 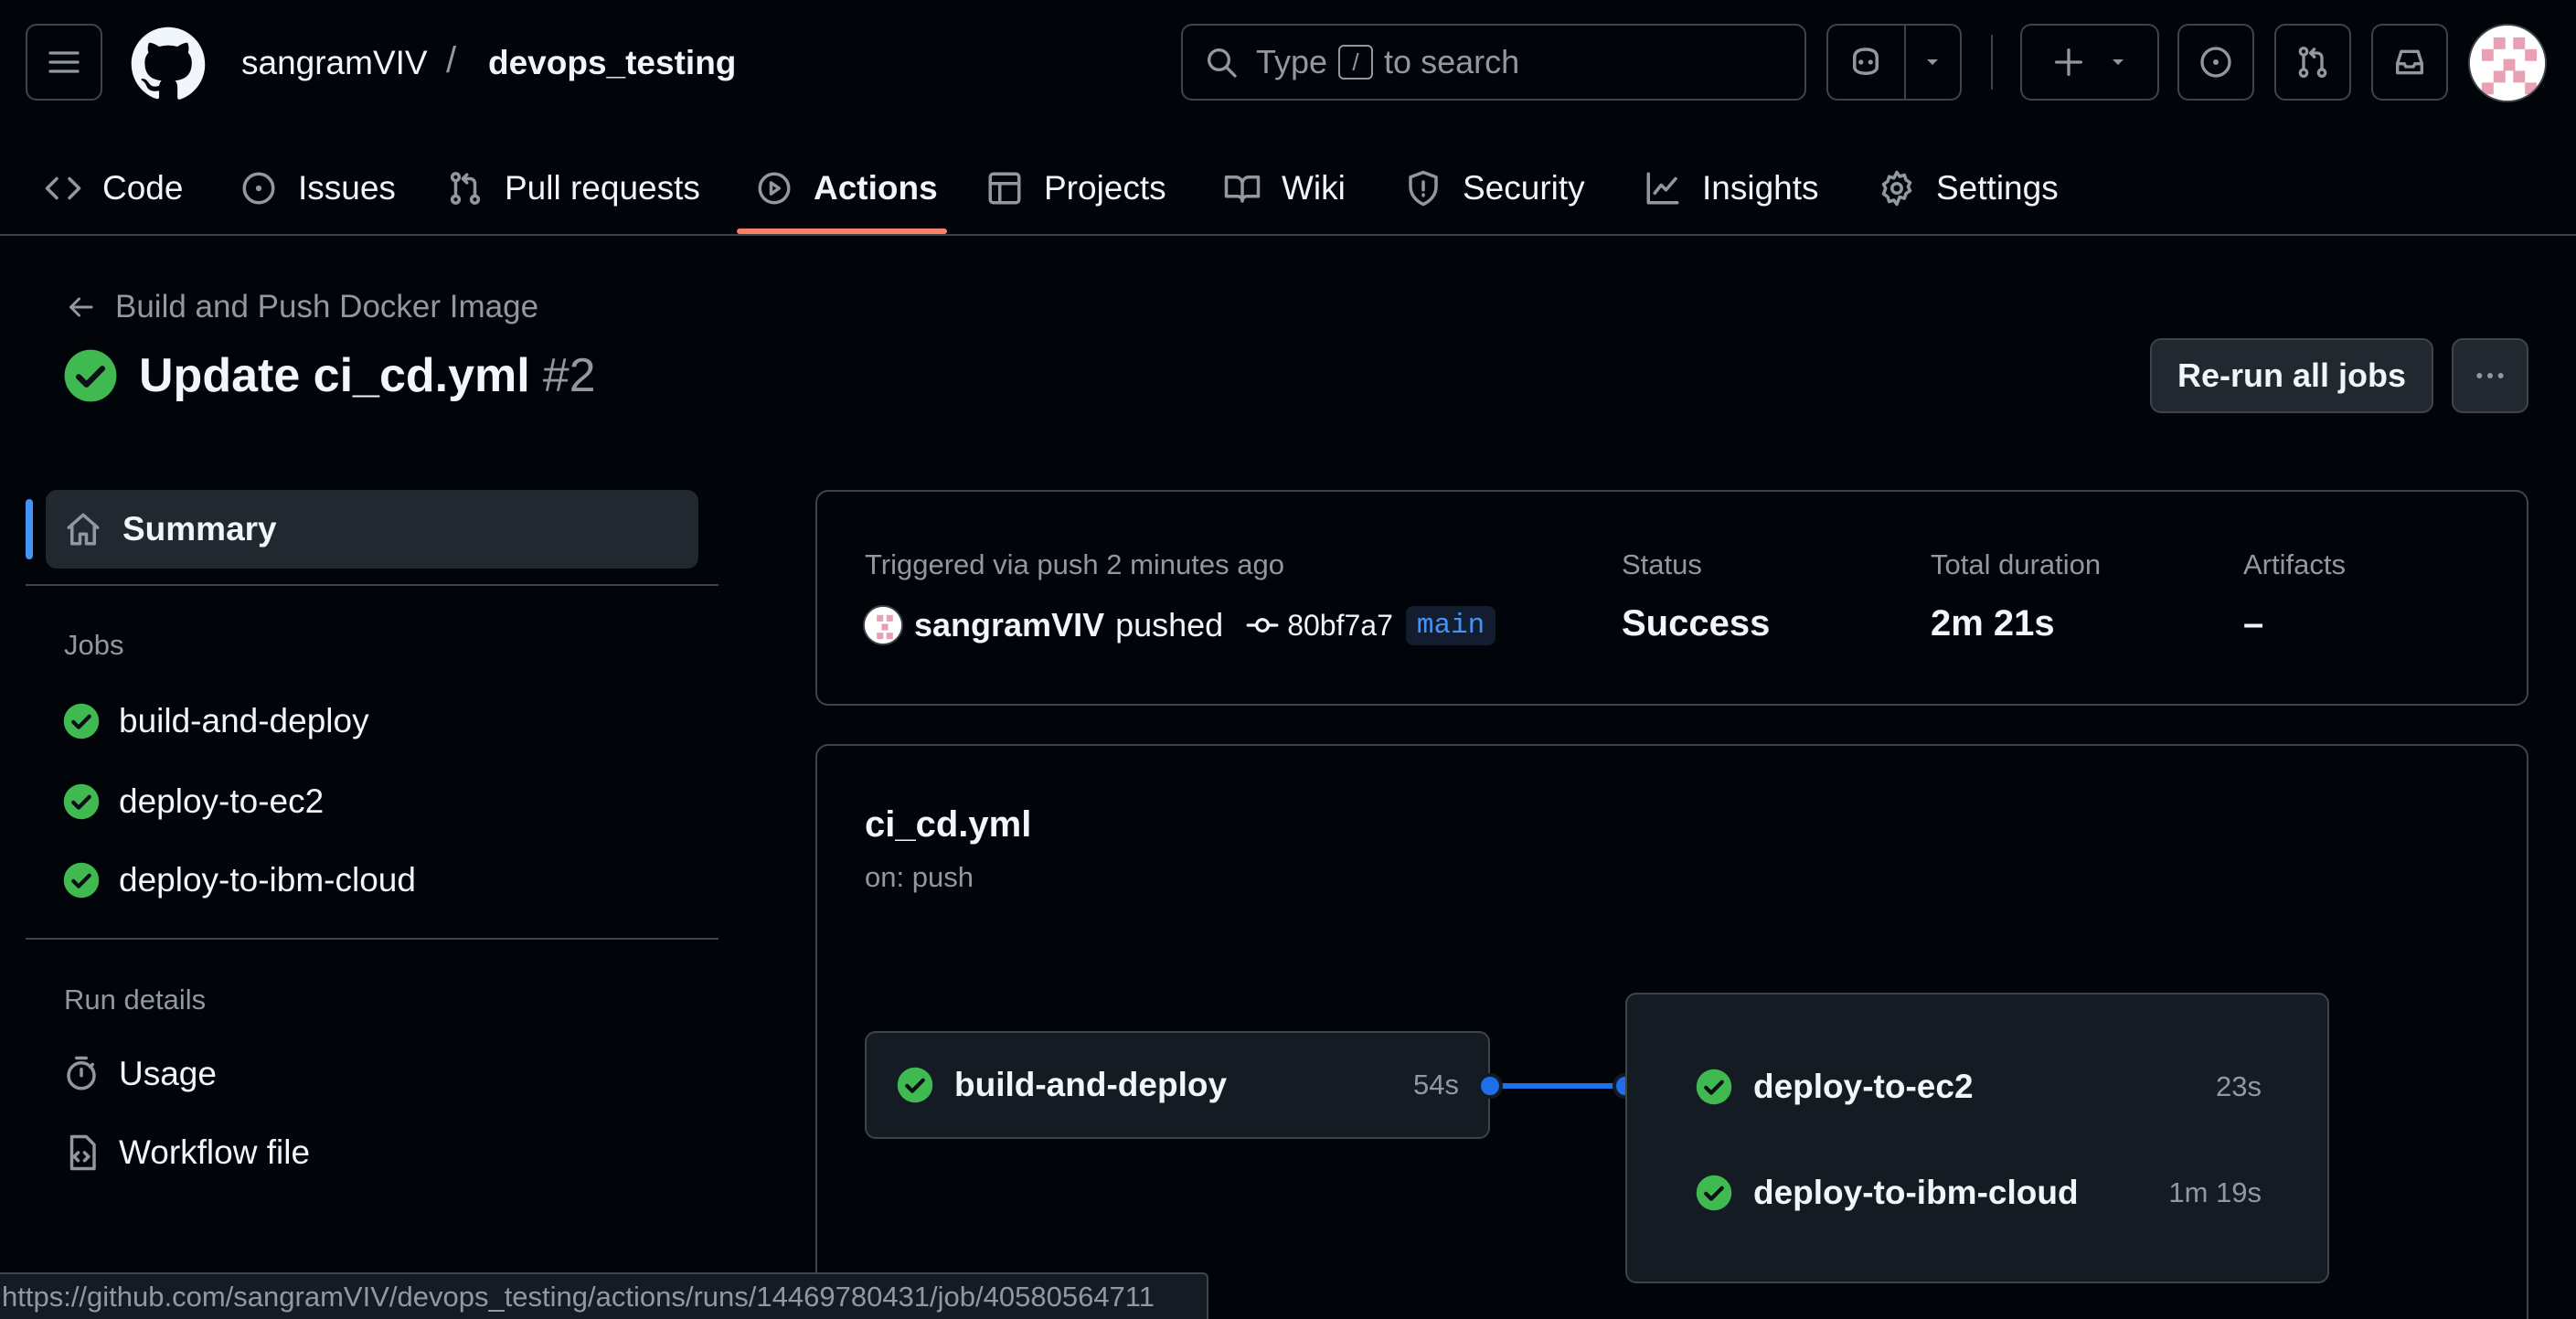 What do you see at coordinates (64, 63) in the screenshot?
I see `menu-button` at bounding box center [64, 63].